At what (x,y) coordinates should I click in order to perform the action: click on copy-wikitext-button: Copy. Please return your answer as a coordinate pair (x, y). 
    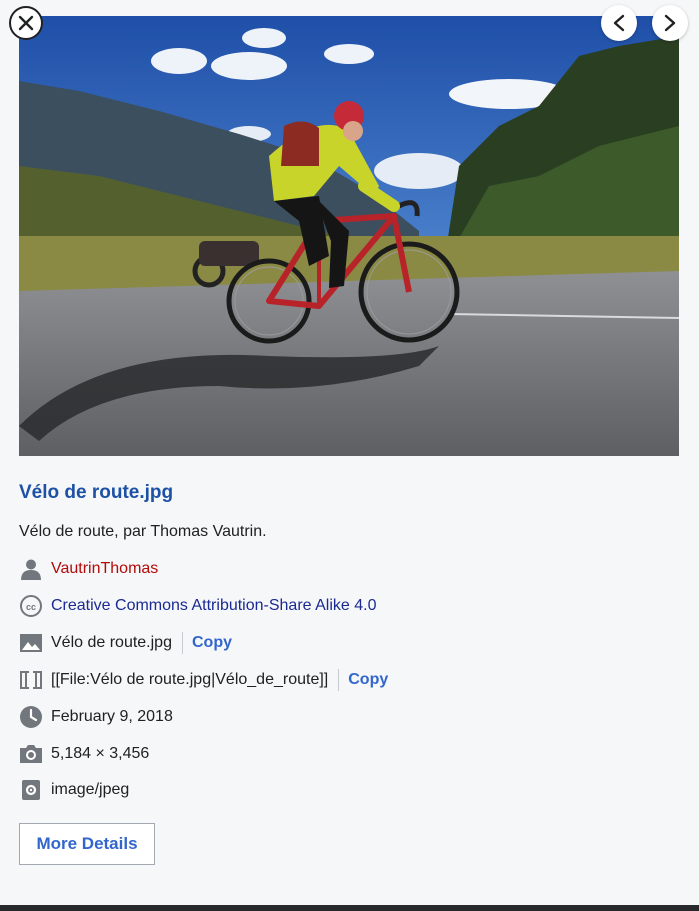
    Looking at the image, I should click on (368, 680).